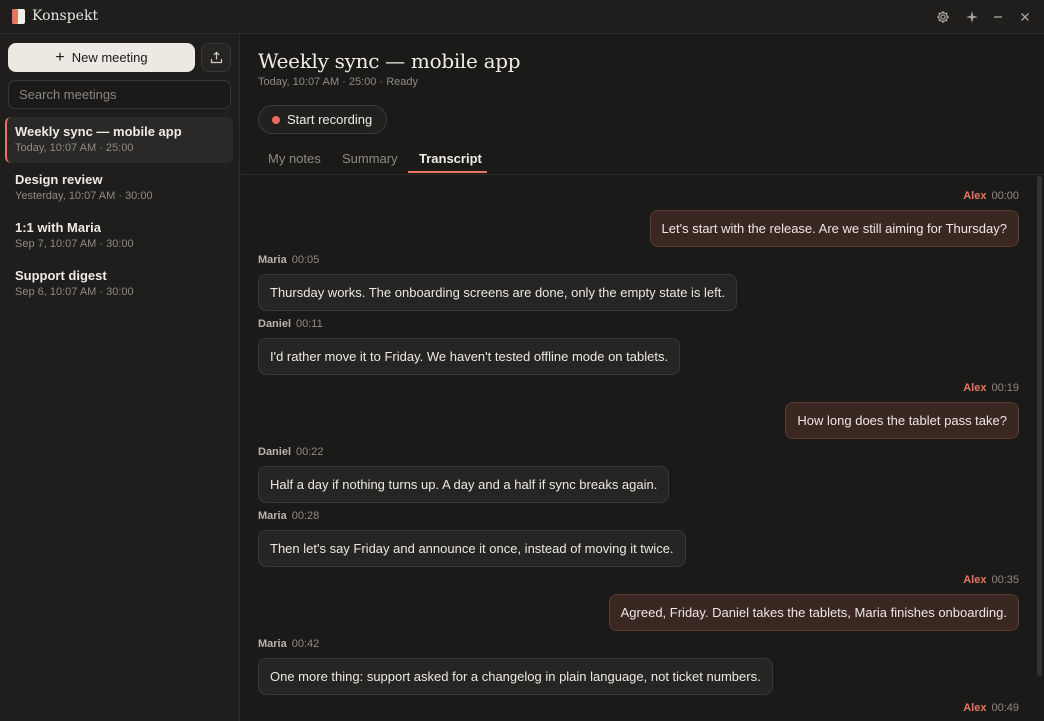  I want to click on minimize-icon, so click(998, 17).